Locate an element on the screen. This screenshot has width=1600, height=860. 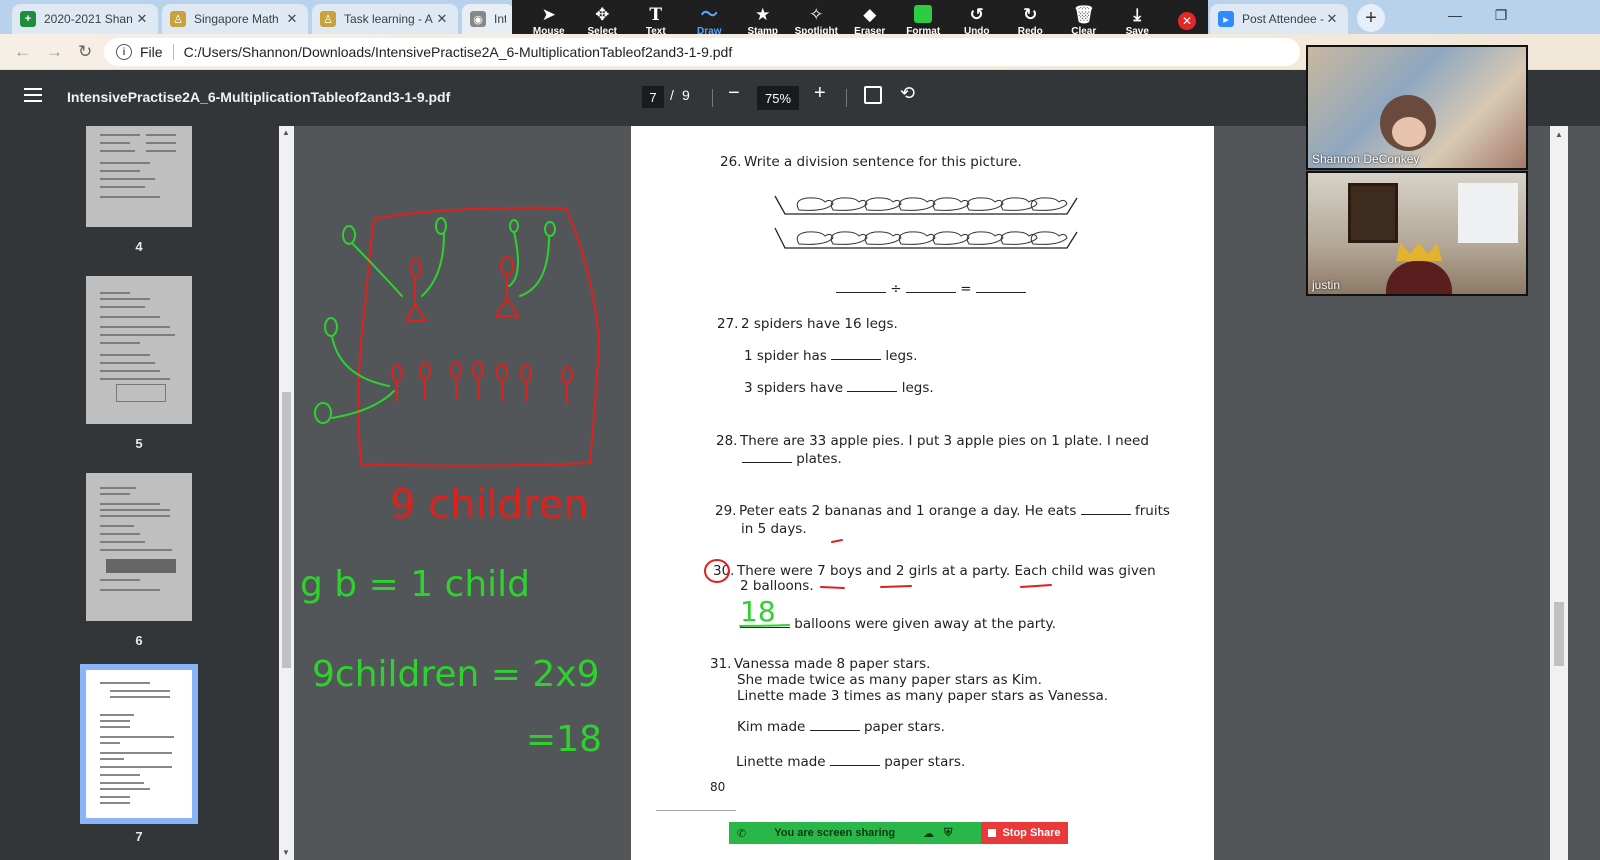
participant-name: Shannon DeConkey is located at coordinates (1366, 159).